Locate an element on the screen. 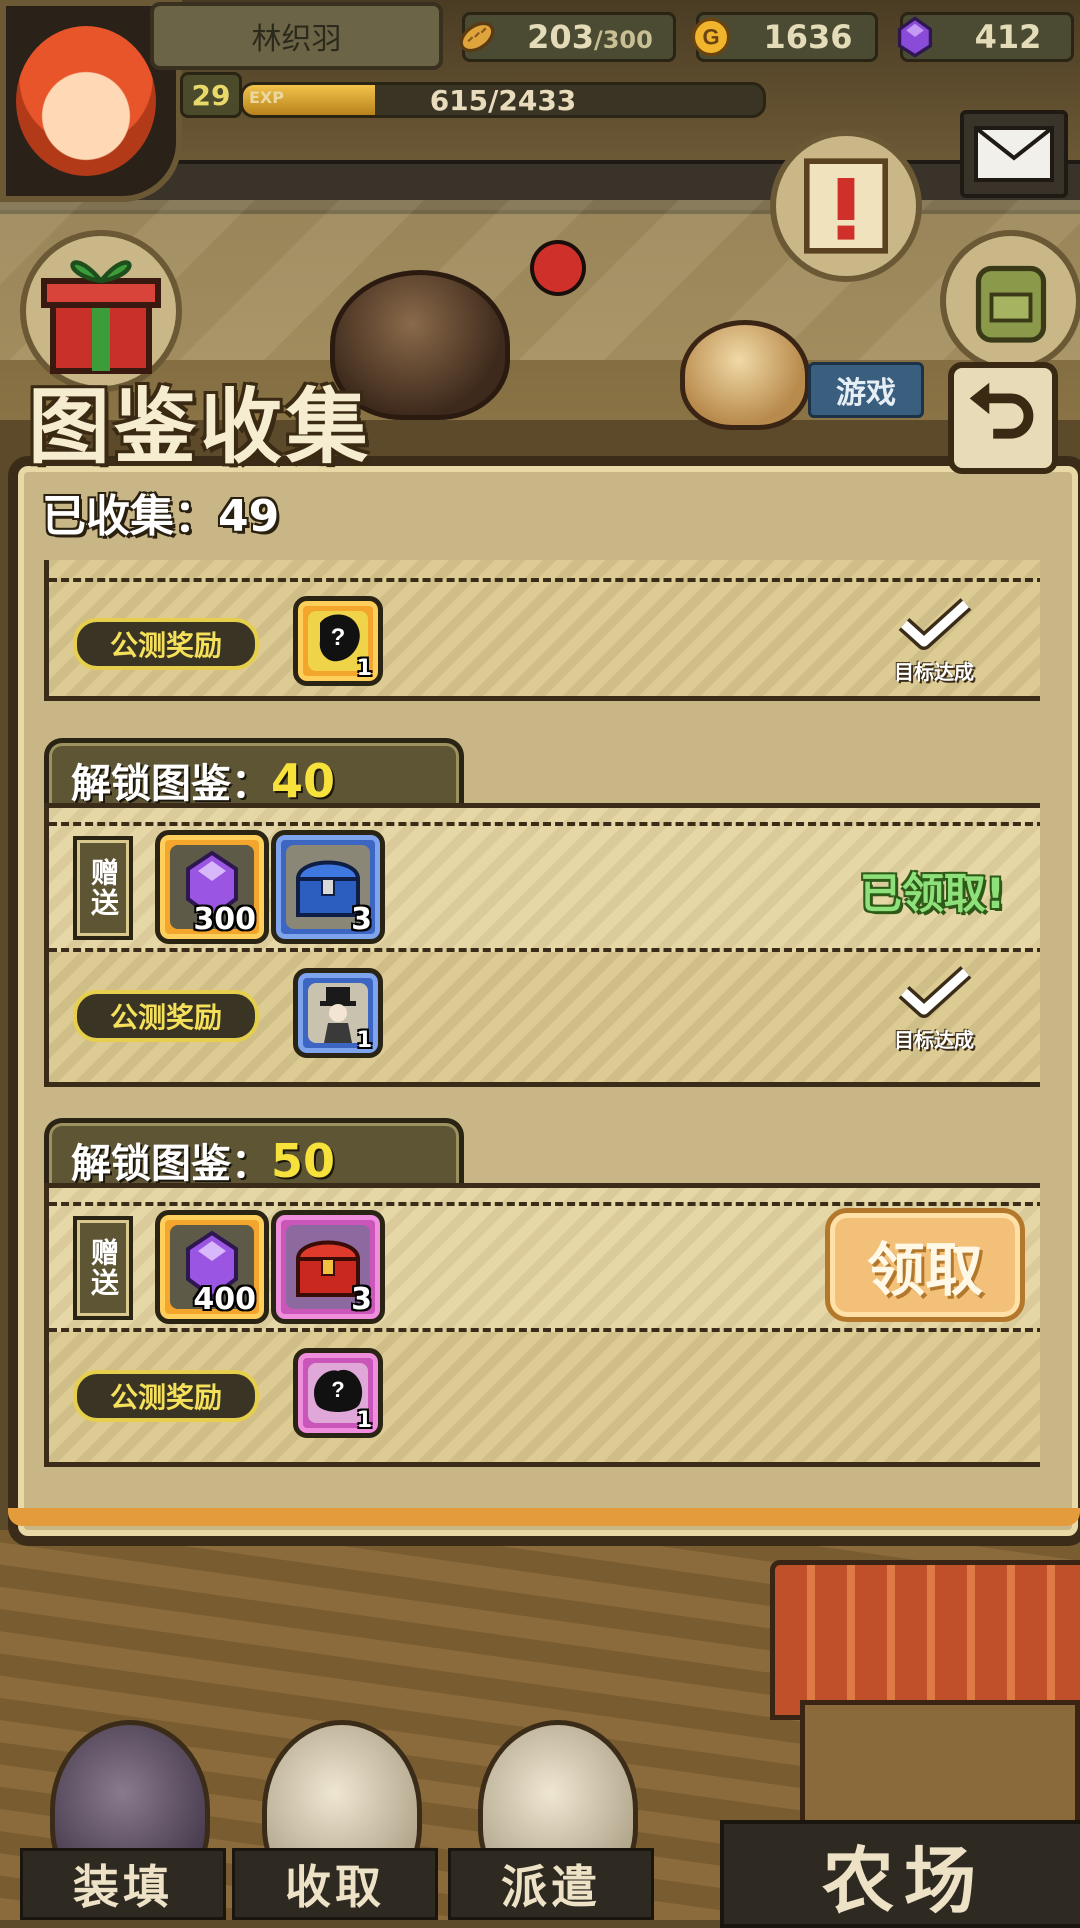  gem-value: 412 is located at coordinates (1008, 37).